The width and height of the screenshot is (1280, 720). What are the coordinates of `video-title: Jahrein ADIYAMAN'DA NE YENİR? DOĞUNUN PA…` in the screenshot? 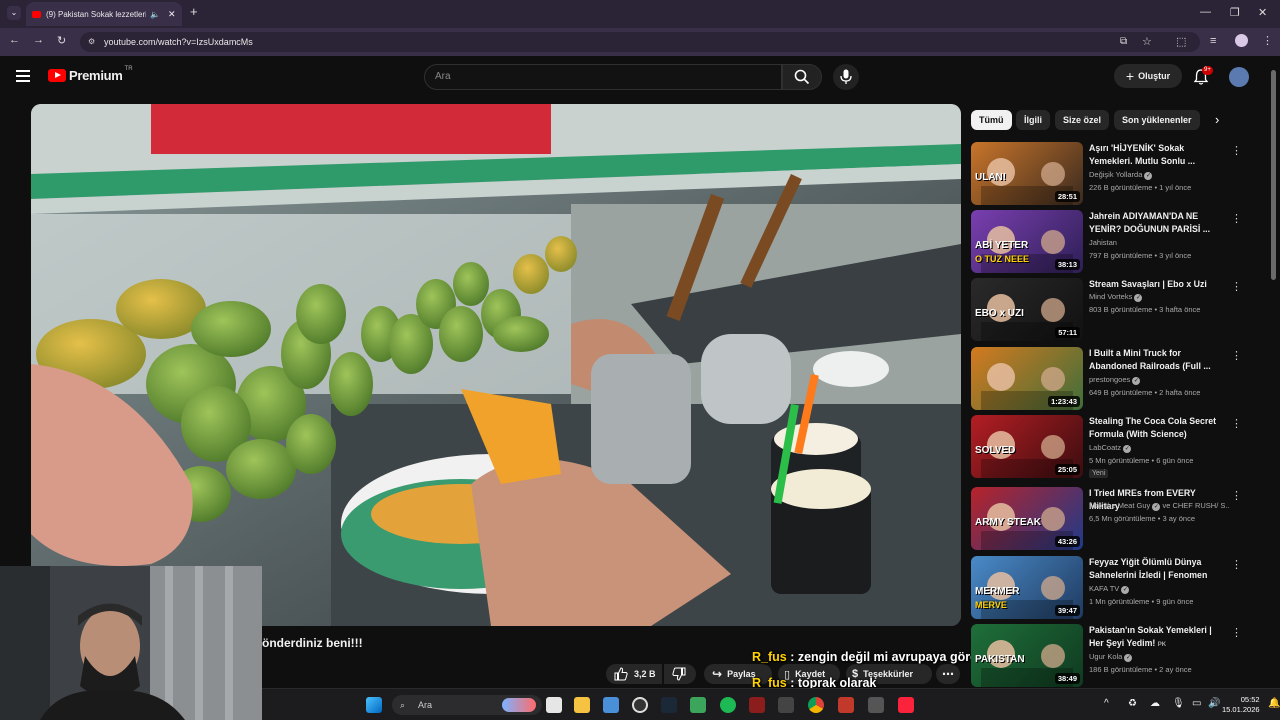 It's located at (1153, 223).